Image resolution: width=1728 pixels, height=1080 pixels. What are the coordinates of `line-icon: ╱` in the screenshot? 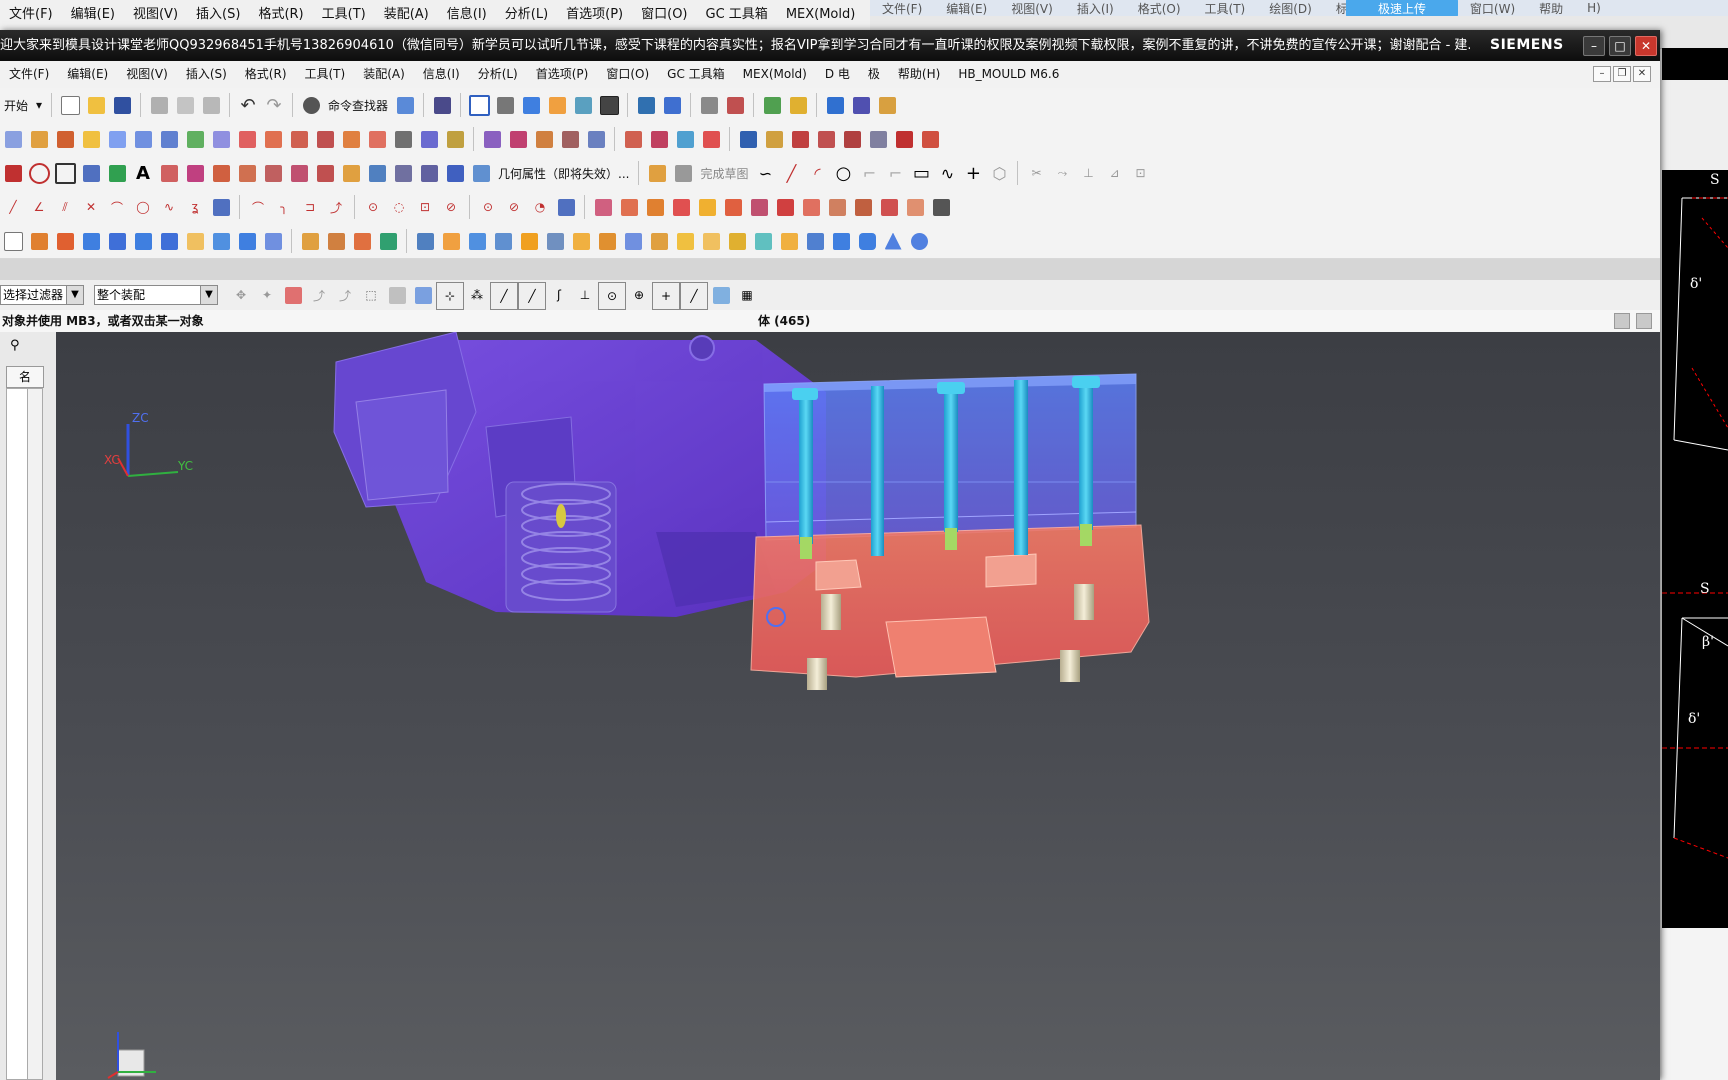 It's located at (791, 173).